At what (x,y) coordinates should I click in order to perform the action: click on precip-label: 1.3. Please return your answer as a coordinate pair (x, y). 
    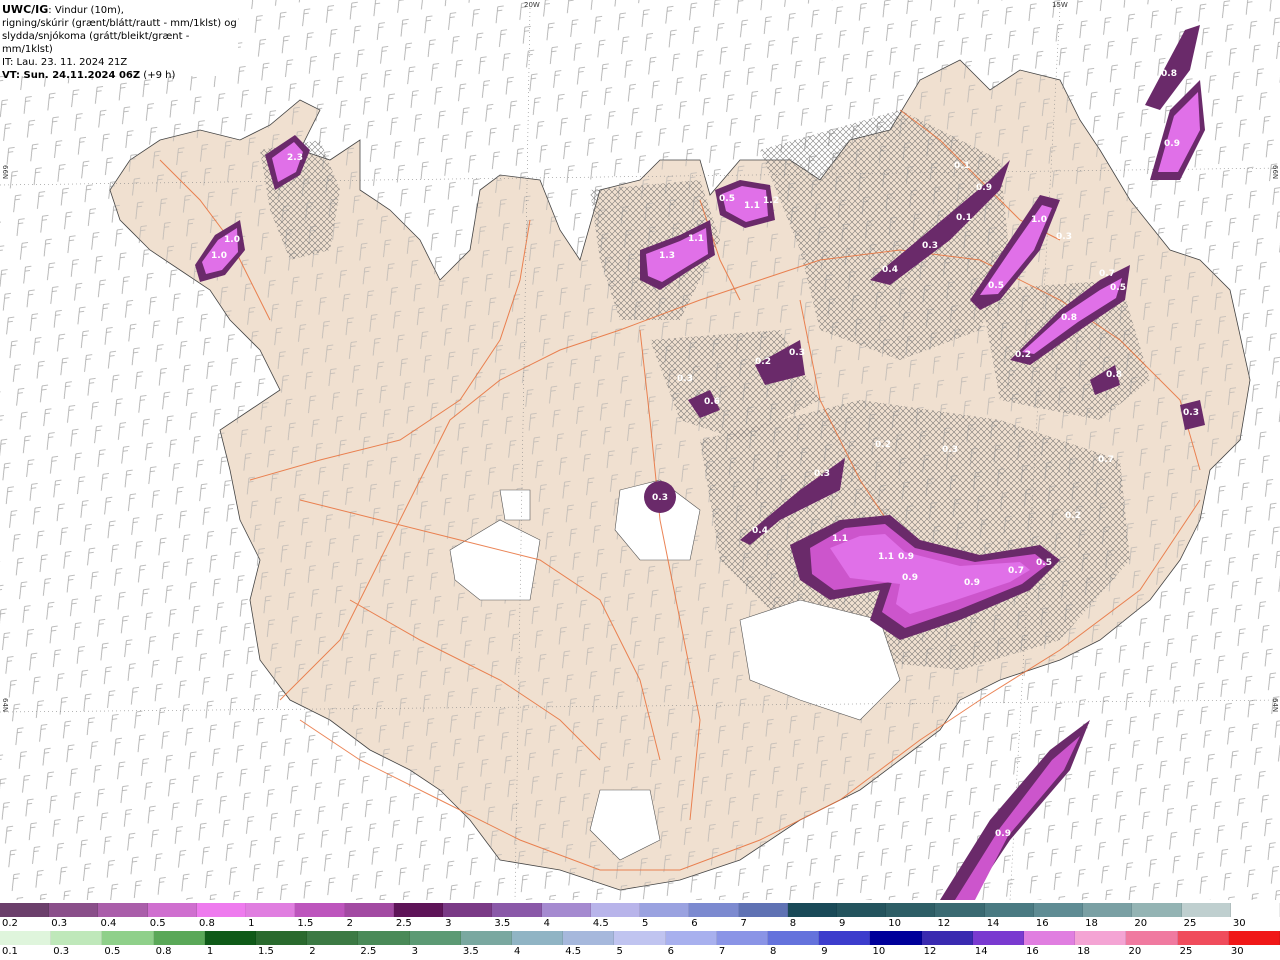
    Looking at the image, I should click on (667, 256).